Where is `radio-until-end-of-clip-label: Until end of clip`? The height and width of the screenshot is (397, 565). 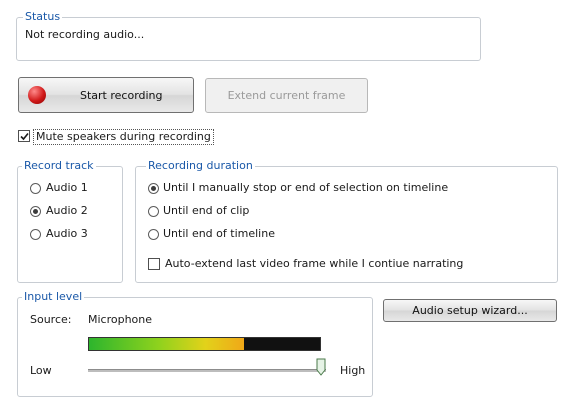 radio-until-end-of-clip-label: Until end of clip is located at coordinates (206, 211).